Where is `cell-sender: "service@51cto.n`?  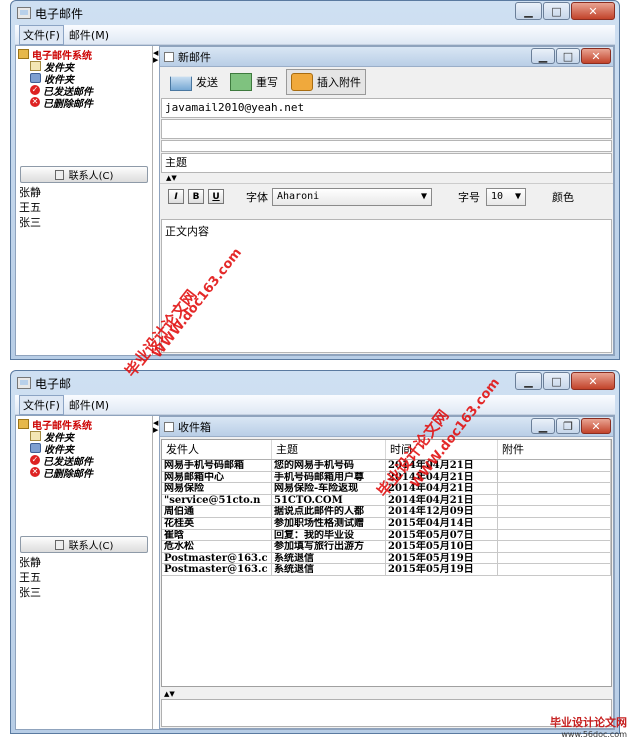
cell-sender: "service@51cto.n is located at coordinates (217, 500).